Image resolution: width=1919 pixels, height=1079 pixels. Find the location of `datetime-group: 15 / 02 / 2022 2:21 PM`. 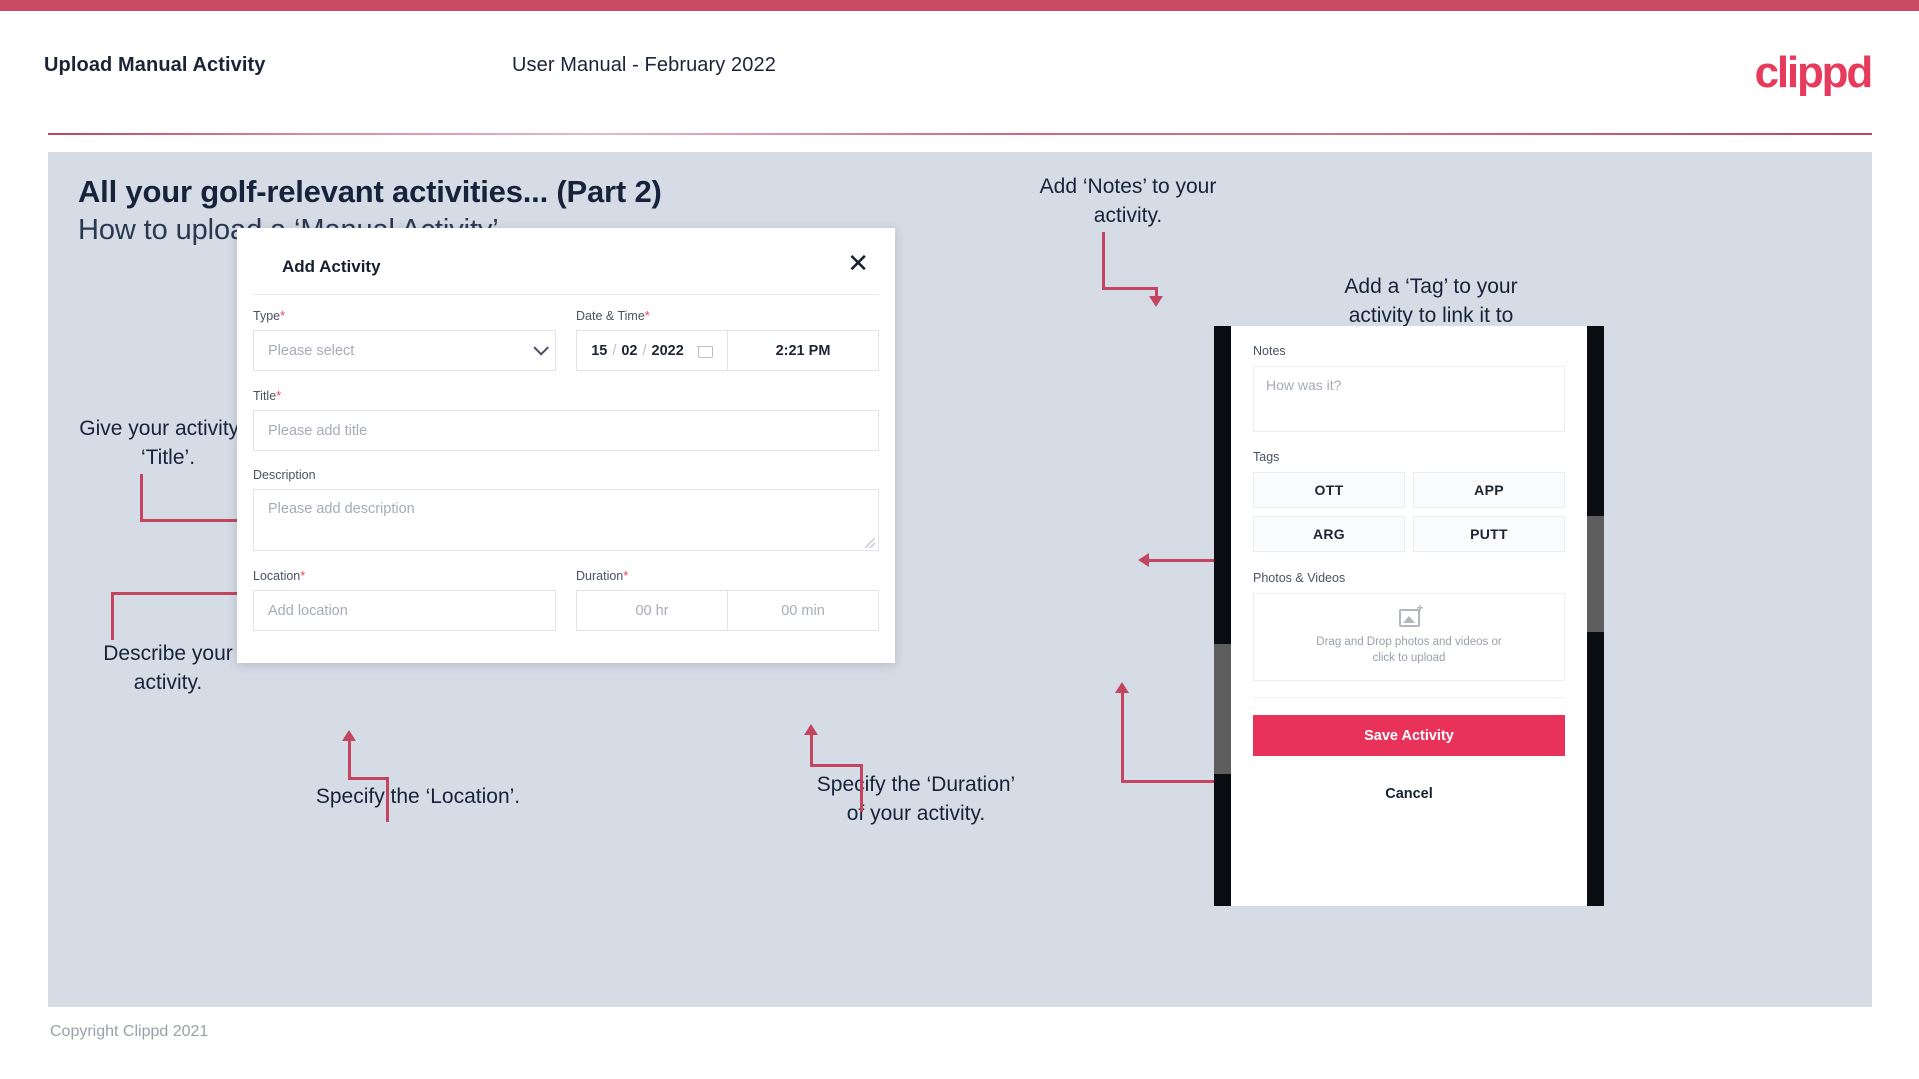

datetime-group: 15 / 02 / 2022 2:21 PM is located at coordinates (727, 350).